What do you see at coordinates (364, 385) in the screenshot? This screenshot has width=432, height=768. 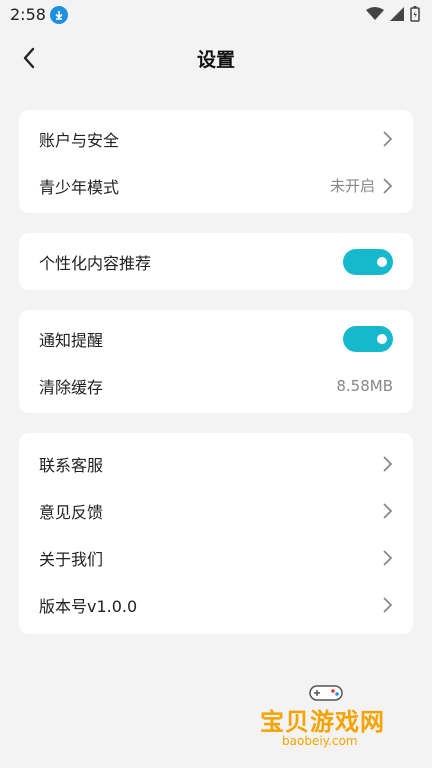 I see `cache-size: 8.58MB` at bounding box center [364, 385].